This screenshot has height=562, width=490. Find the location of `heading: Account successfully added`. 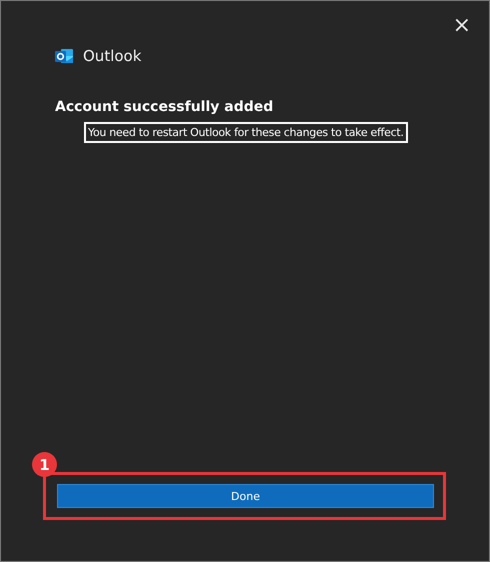

heading: Account successfully added is located at coordinates (164, 107).